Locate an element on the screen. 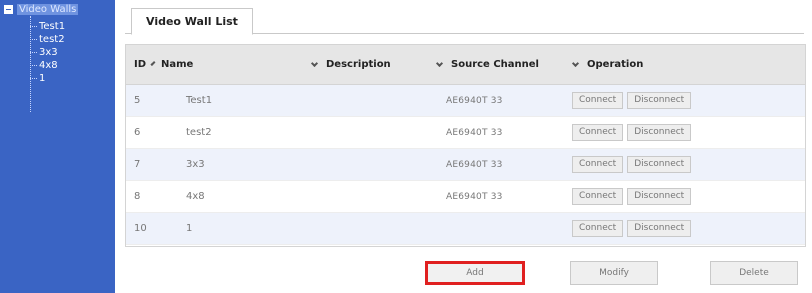  table-row: 8 4x8 AE6940T 33 Connect Disconnect is located at coordinates (465, 197).